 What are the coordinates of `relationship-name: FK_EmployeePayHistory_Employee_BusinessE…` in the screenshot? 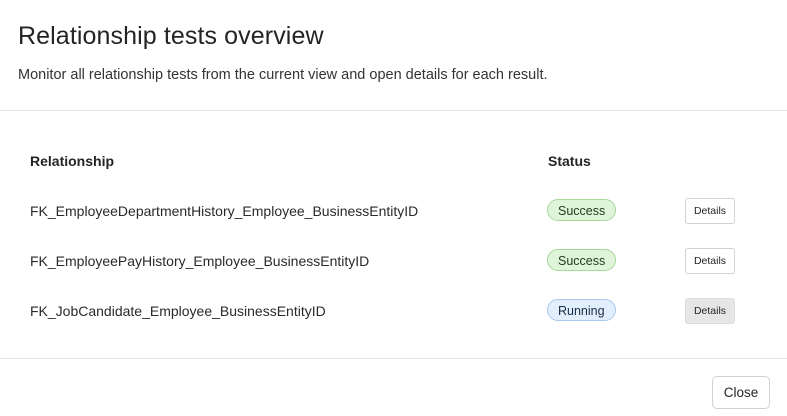 It's located at (200, 261).